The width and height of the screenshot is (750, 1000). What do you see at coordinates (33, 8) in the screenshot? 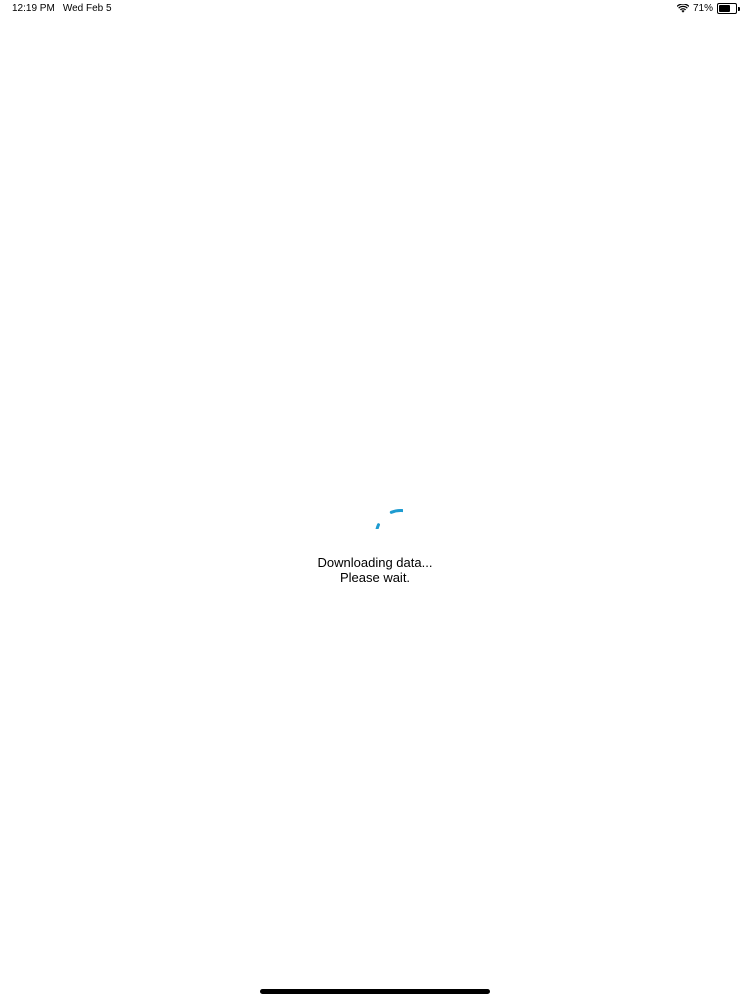
I see `status-time: 12:19 PM` at bounding box center [33, 8].